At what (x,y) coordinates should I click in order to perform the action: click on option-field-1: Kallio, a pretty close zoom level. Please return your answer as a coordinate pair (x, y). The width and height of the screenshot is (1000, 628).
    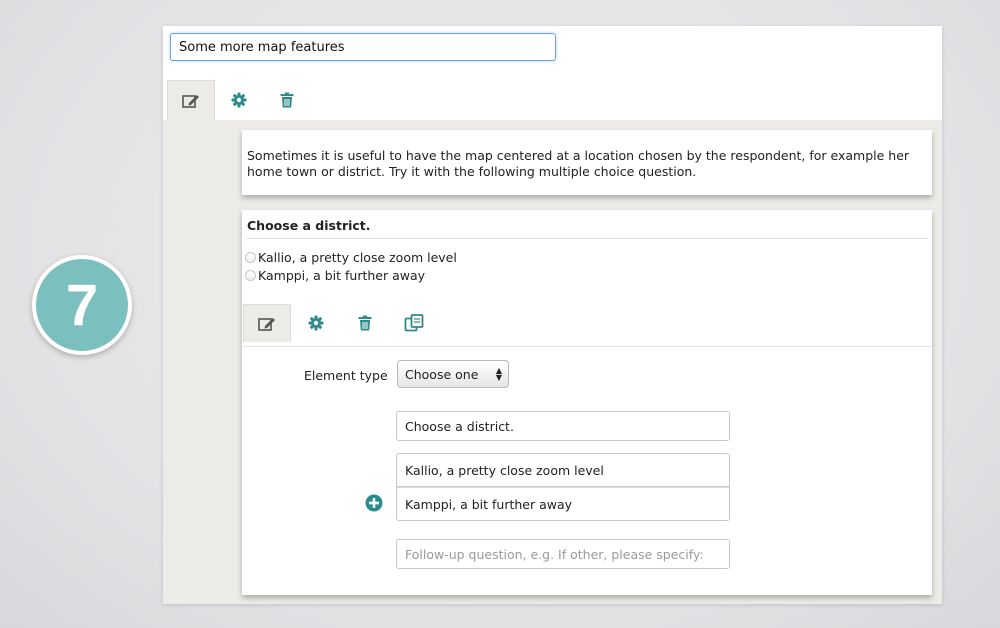
    Looking at the image, I should click on (563, 470).